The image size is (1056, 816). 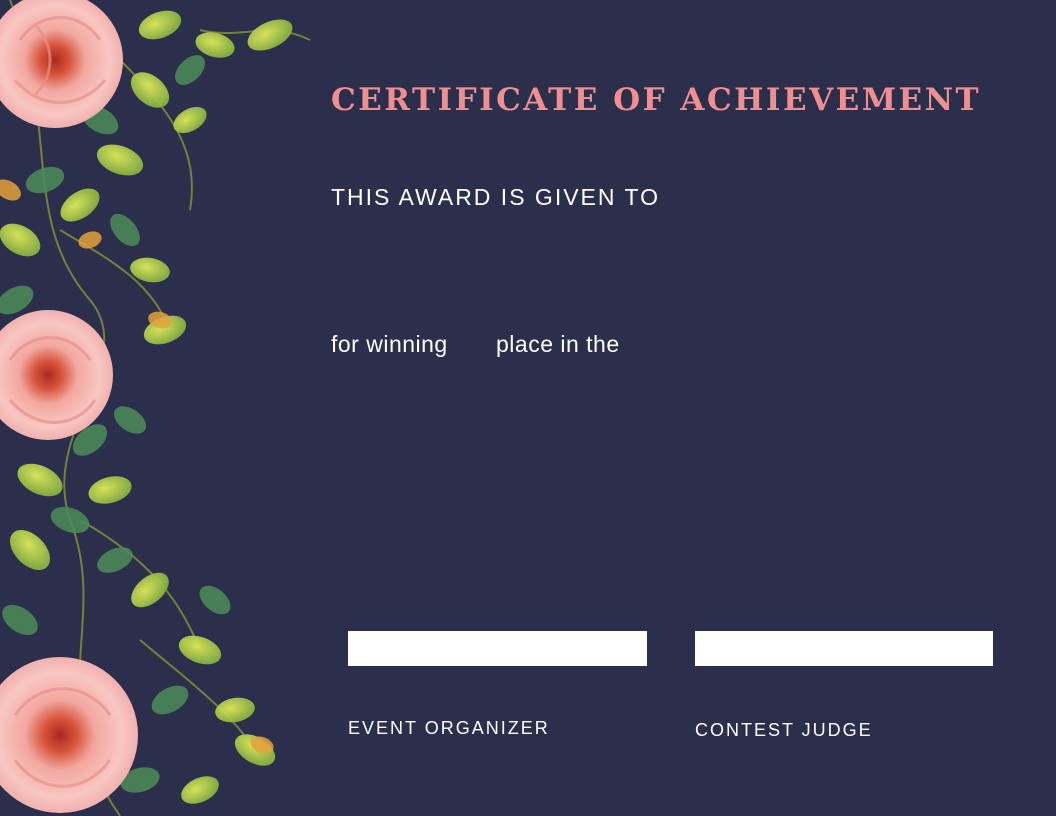 What do you see at coordinates (389, 344) in the screenshot?
I see `for-winning-text: for winning` at bounding box center [389, 344].